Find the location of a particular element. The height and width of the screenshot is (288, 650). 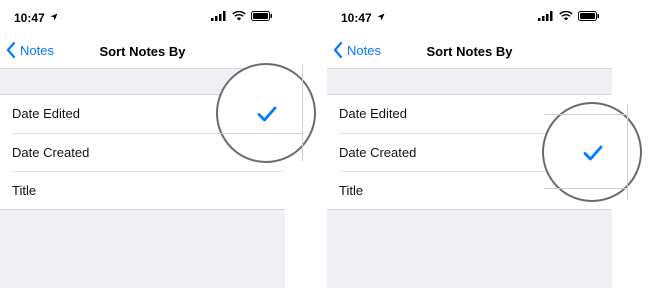

magnifier-callout-left is located at coordinates (266, 113).